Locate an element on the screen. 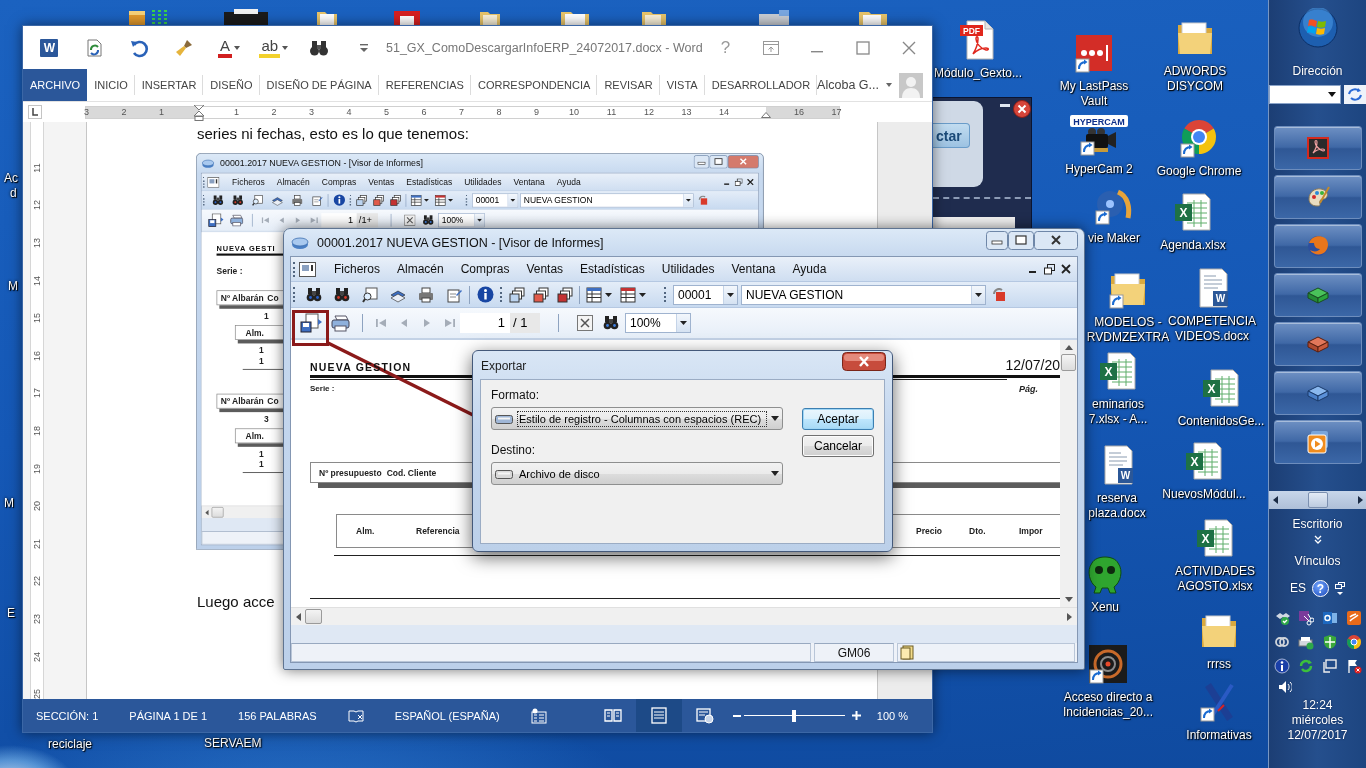  ribbon-tab: ARCHIVO is located at coordinates (55, 85).